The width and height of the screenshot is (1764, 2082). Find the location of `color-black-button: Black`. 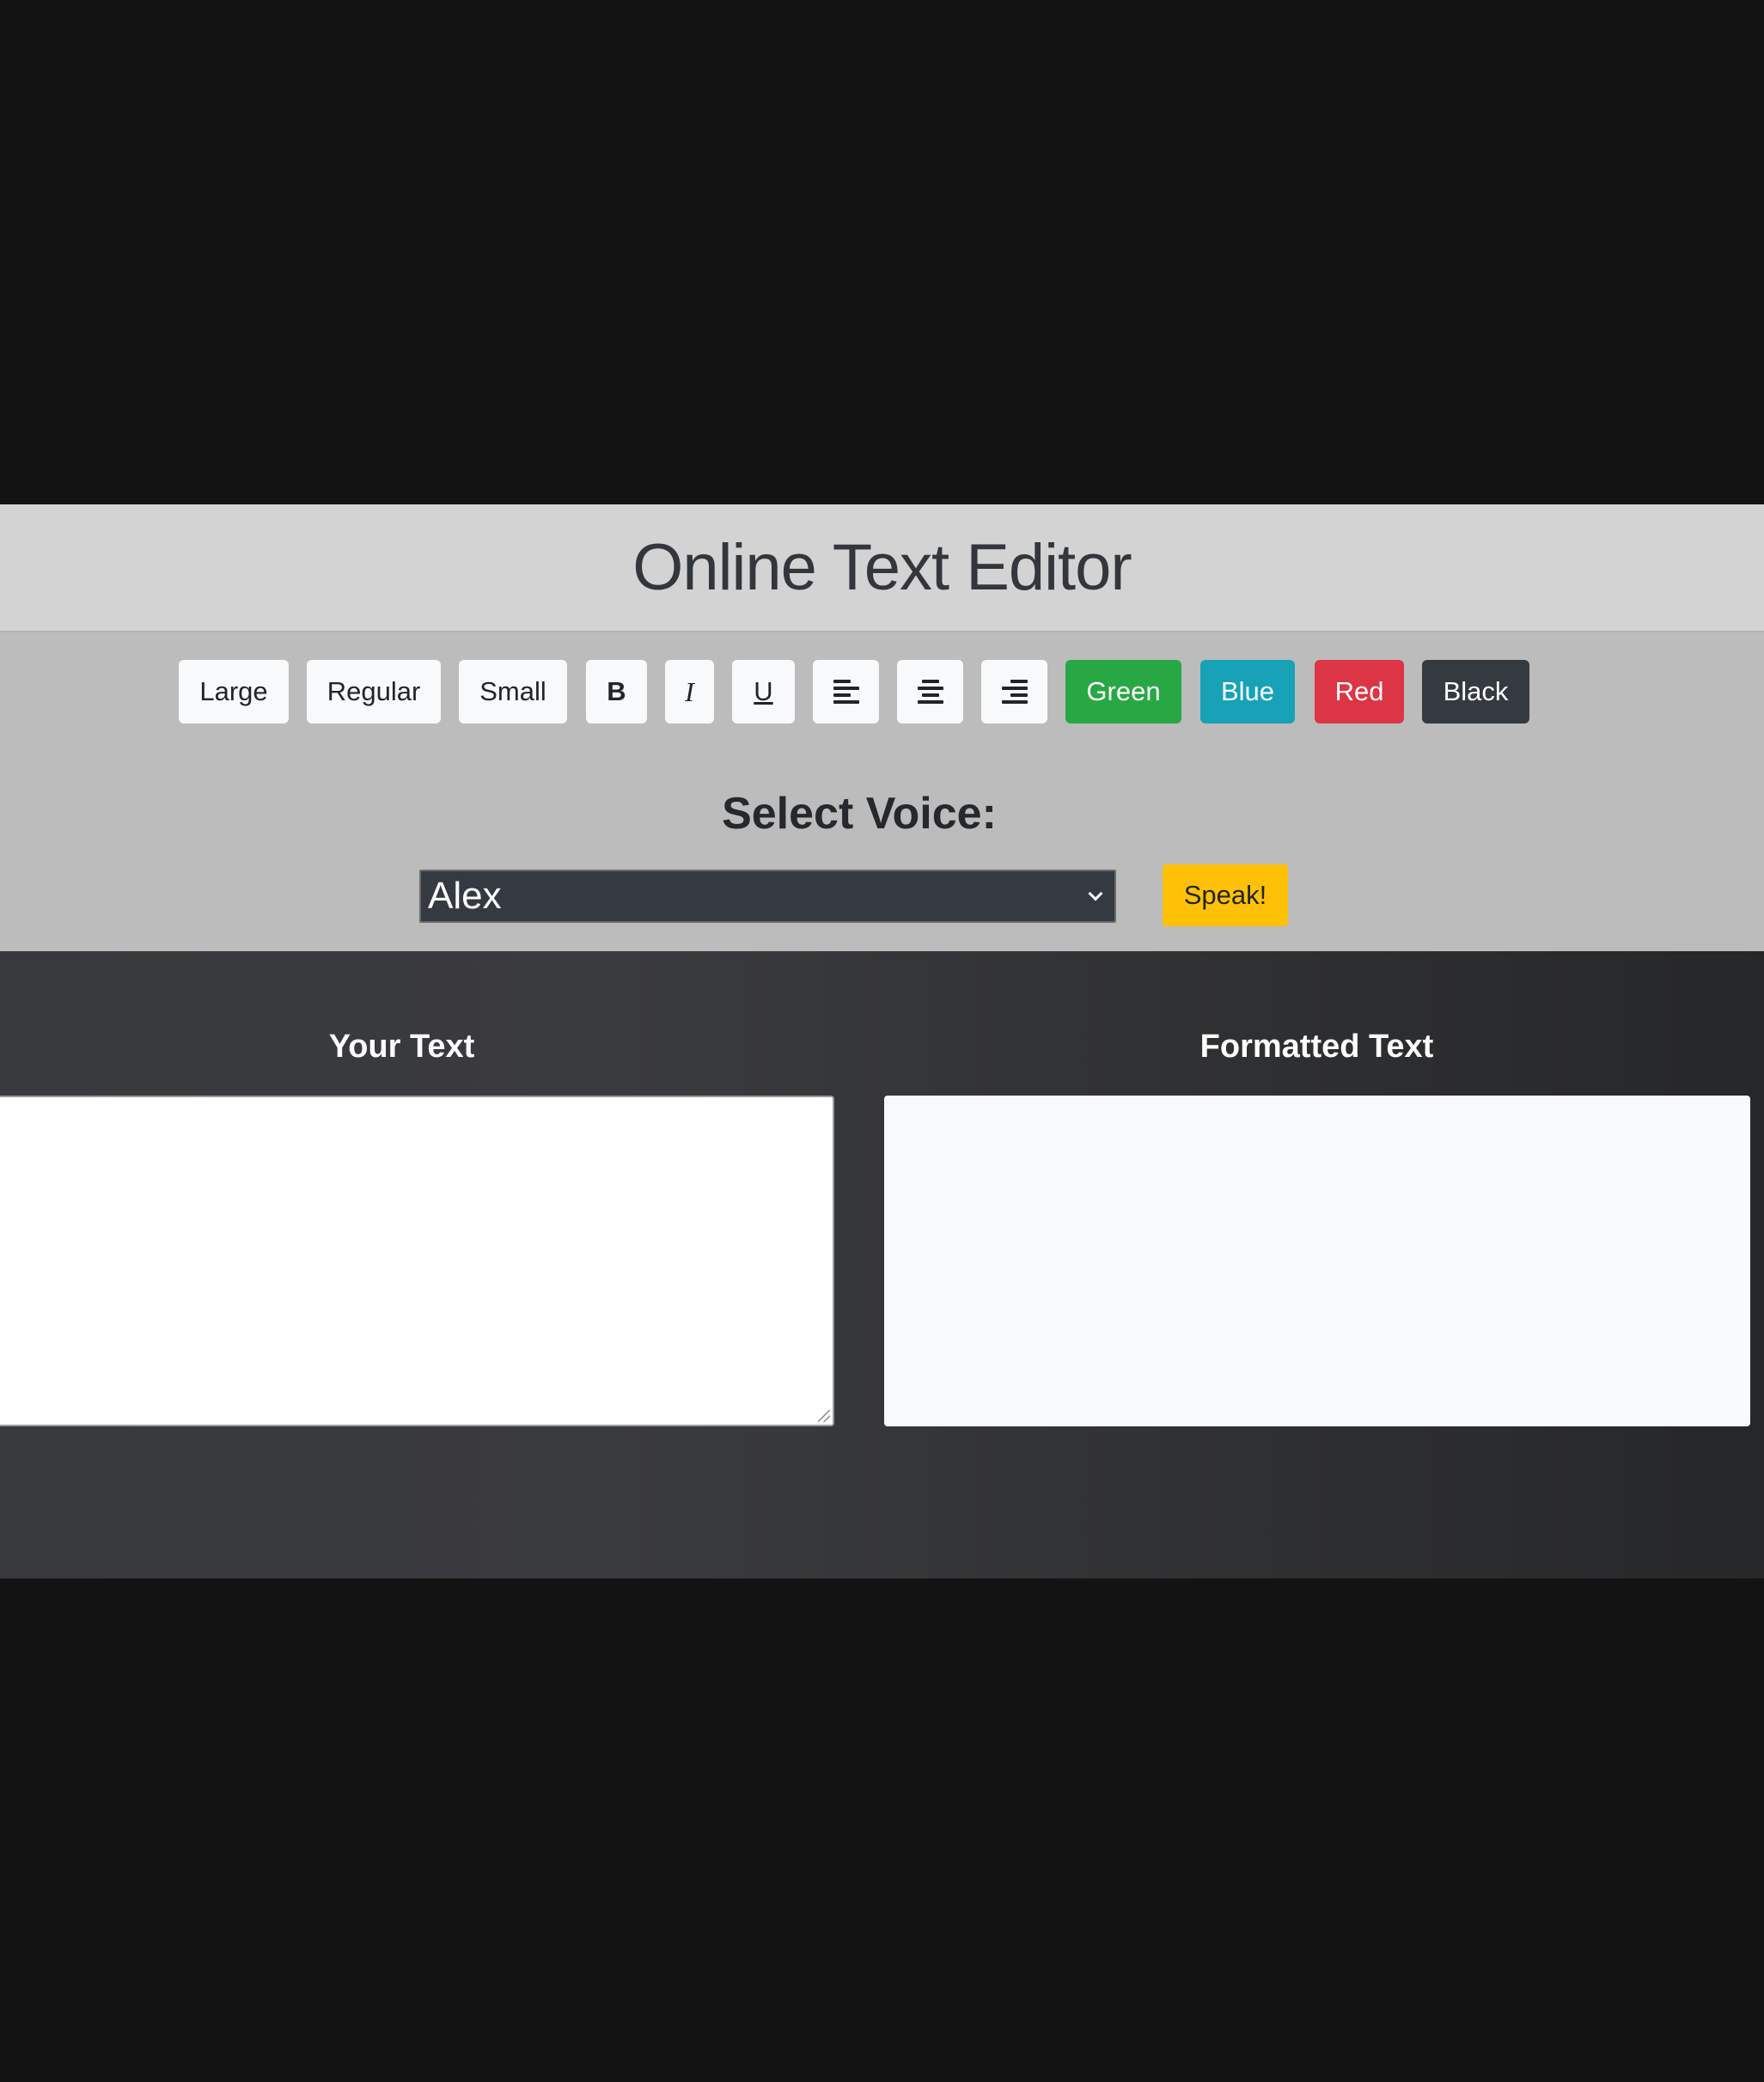

color-black-button: Black is located at coordinates (1475, 692).